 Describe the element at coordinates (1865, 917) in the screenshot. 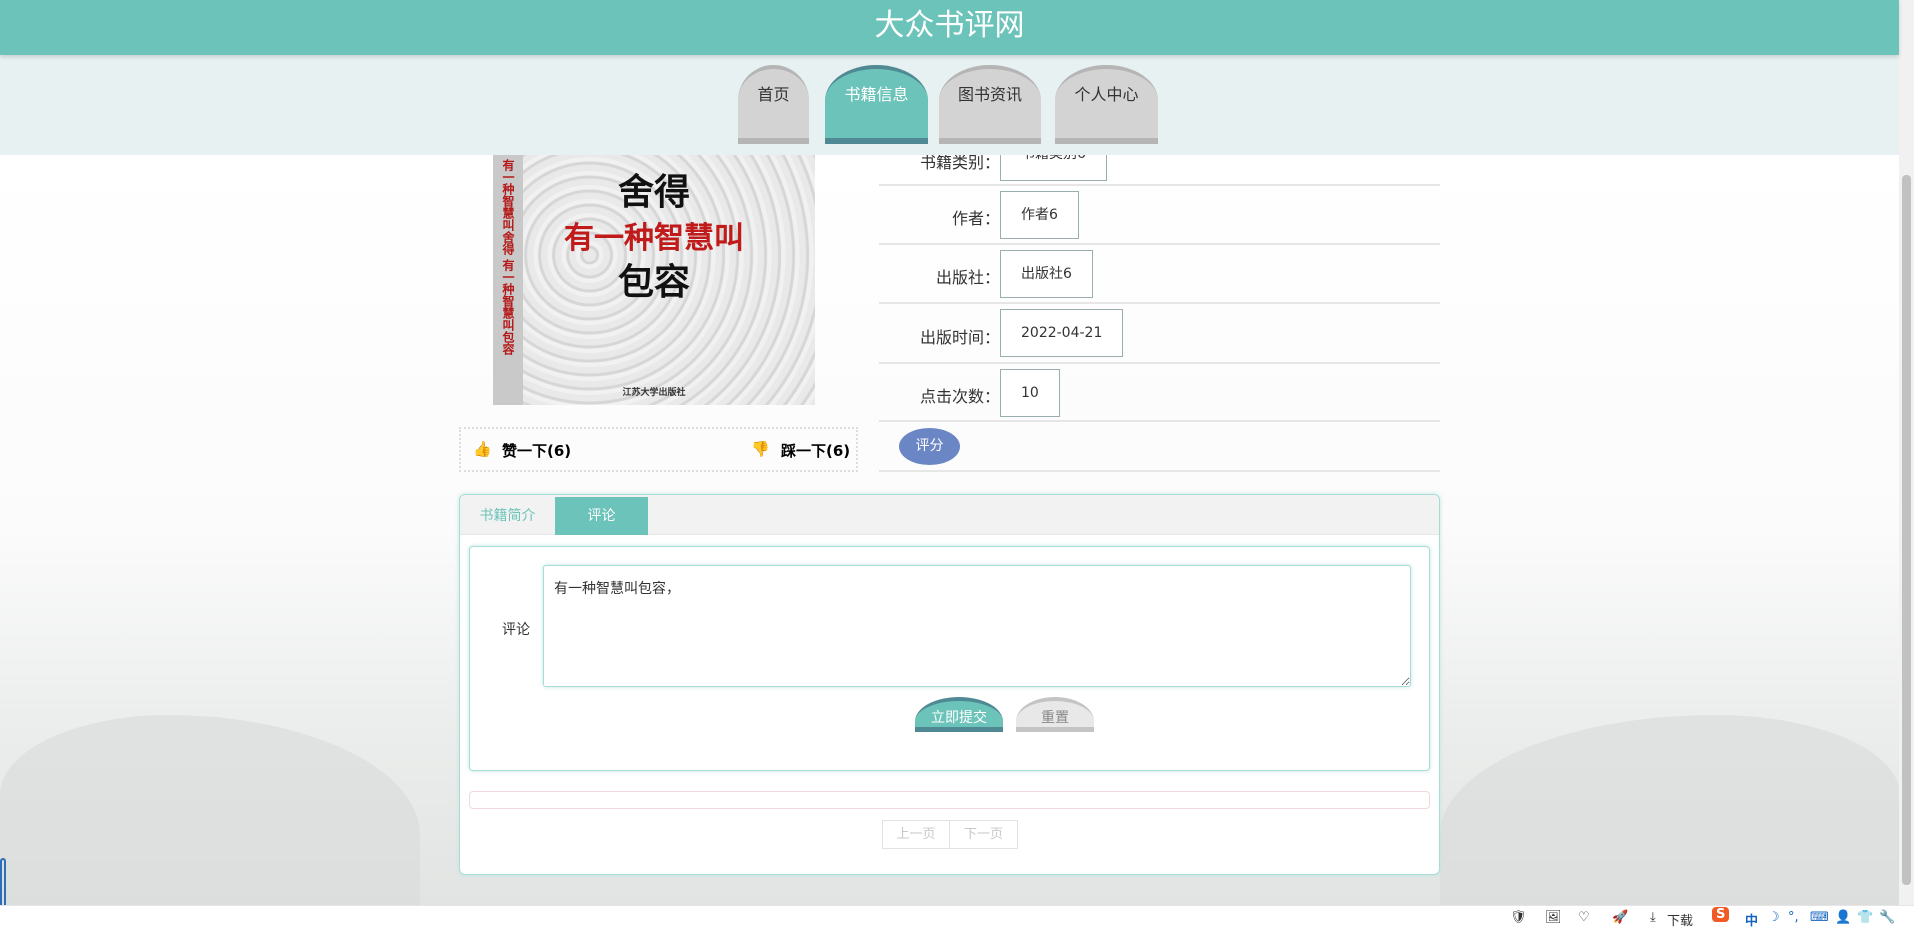

I see `skin-icon: 👕` at that location.